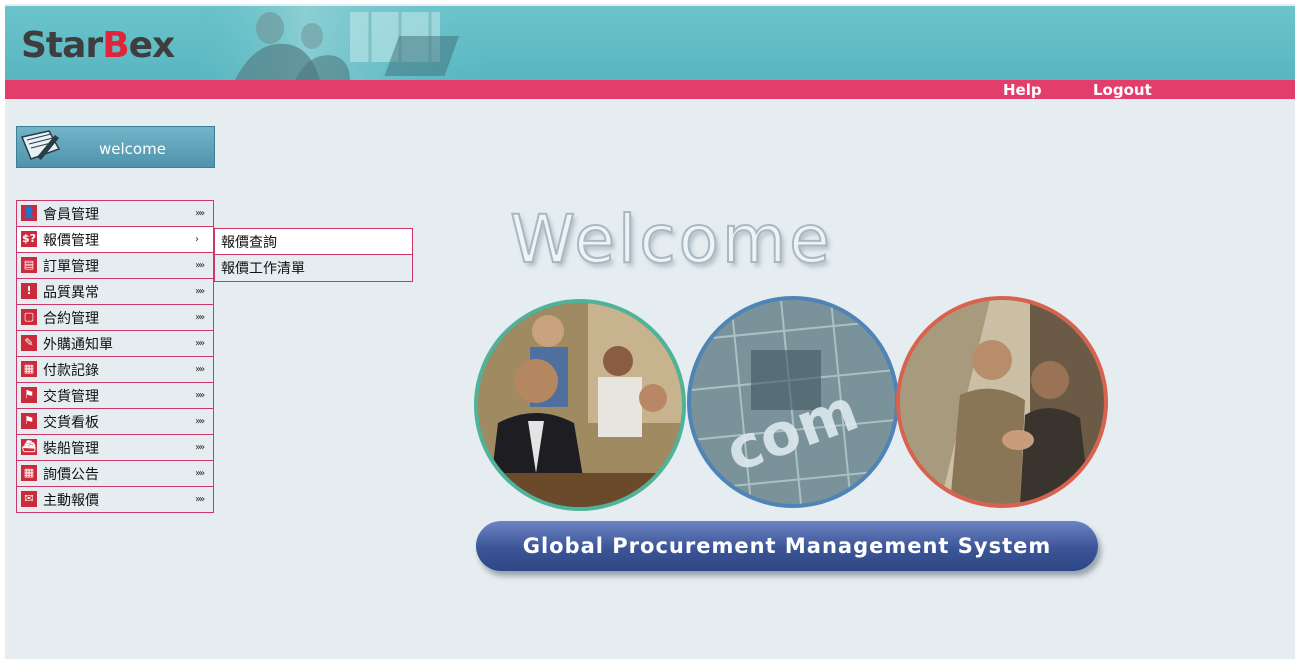 Image resolution: width=1295 pixels, height=659 pixels. What do you see at coordinates (115, 292) in the screenshot?
I see `menu-item-3: ! 品質異常 »»` at bounding box center [115, 292].